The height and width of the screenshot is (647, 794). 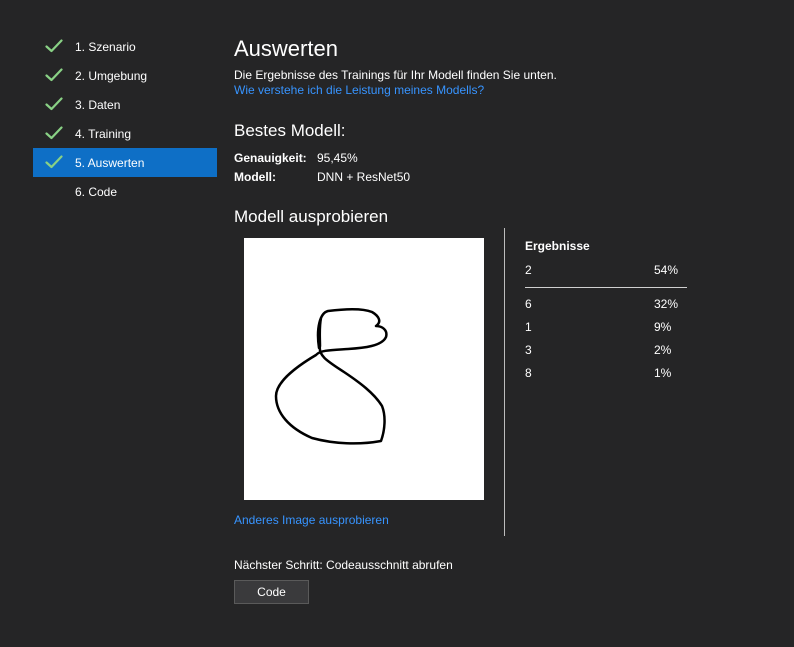 I want to click on step-szenario: 1. Szenario, so click(x=125, y=46).